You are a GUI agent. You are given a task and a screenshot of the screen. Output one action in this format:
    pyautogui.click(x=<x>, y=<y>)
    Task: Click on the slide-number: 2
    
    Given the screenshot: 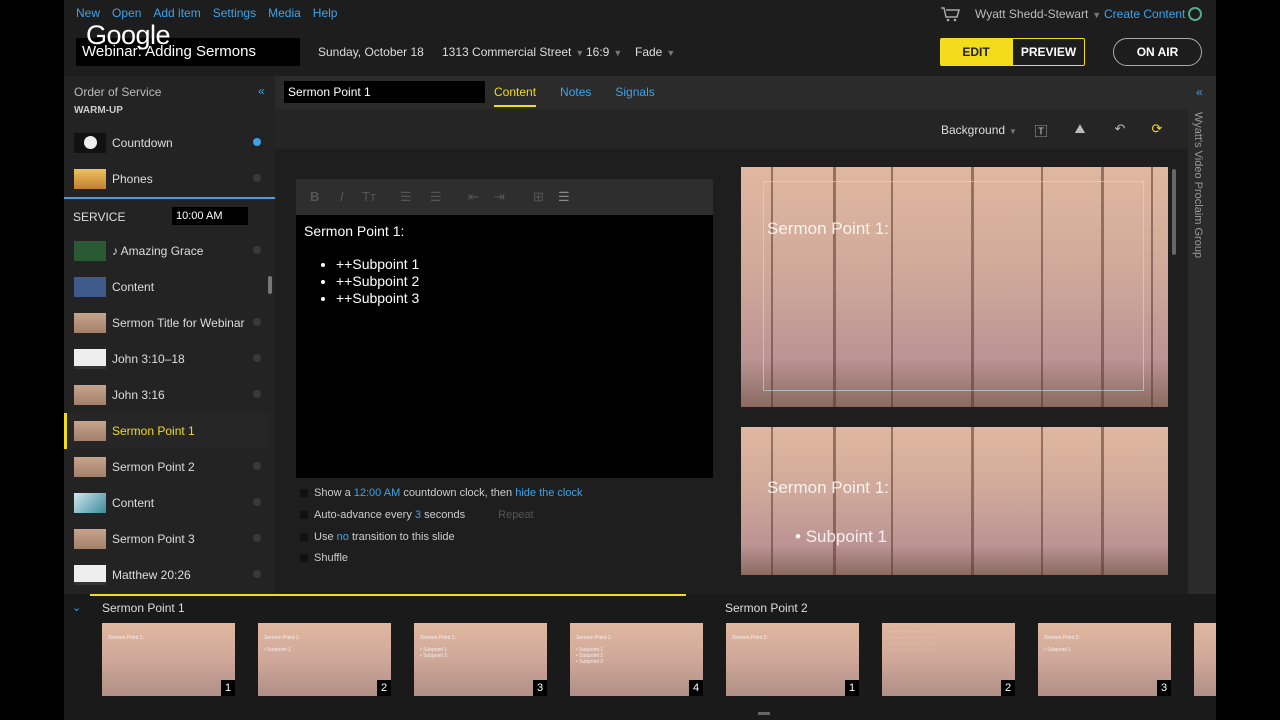 What is the action you would take?
    pyautogui.click(x=1008, y=688)
    